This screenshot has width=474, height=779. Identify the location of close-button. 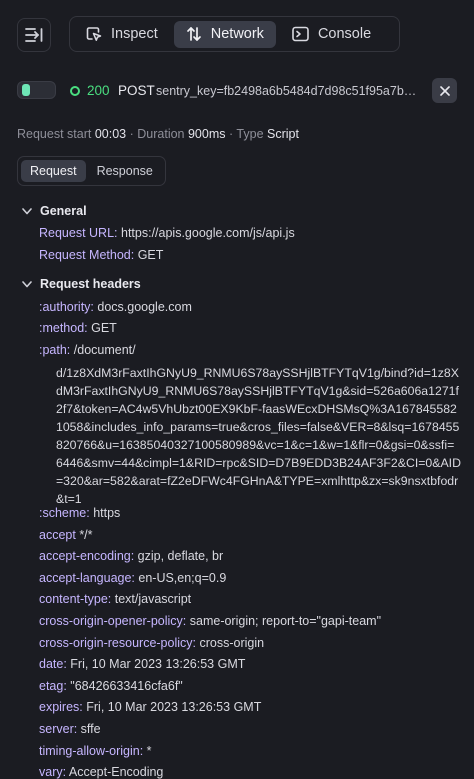
(444, 90).